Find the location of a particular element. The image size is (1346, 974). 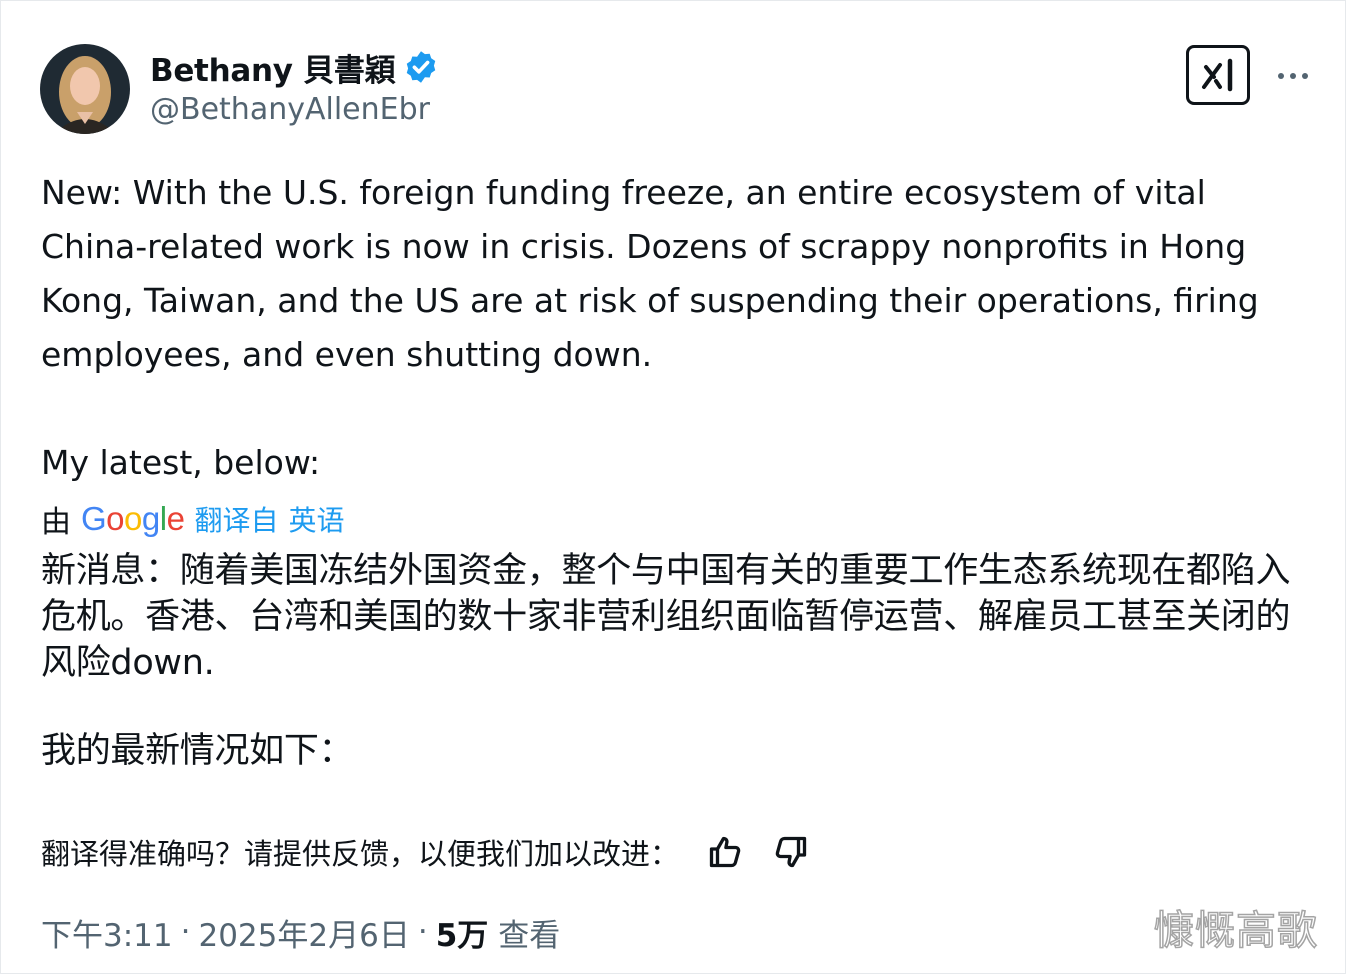

tweet-time: 下午3:11 is located at coordinates (107, 932).